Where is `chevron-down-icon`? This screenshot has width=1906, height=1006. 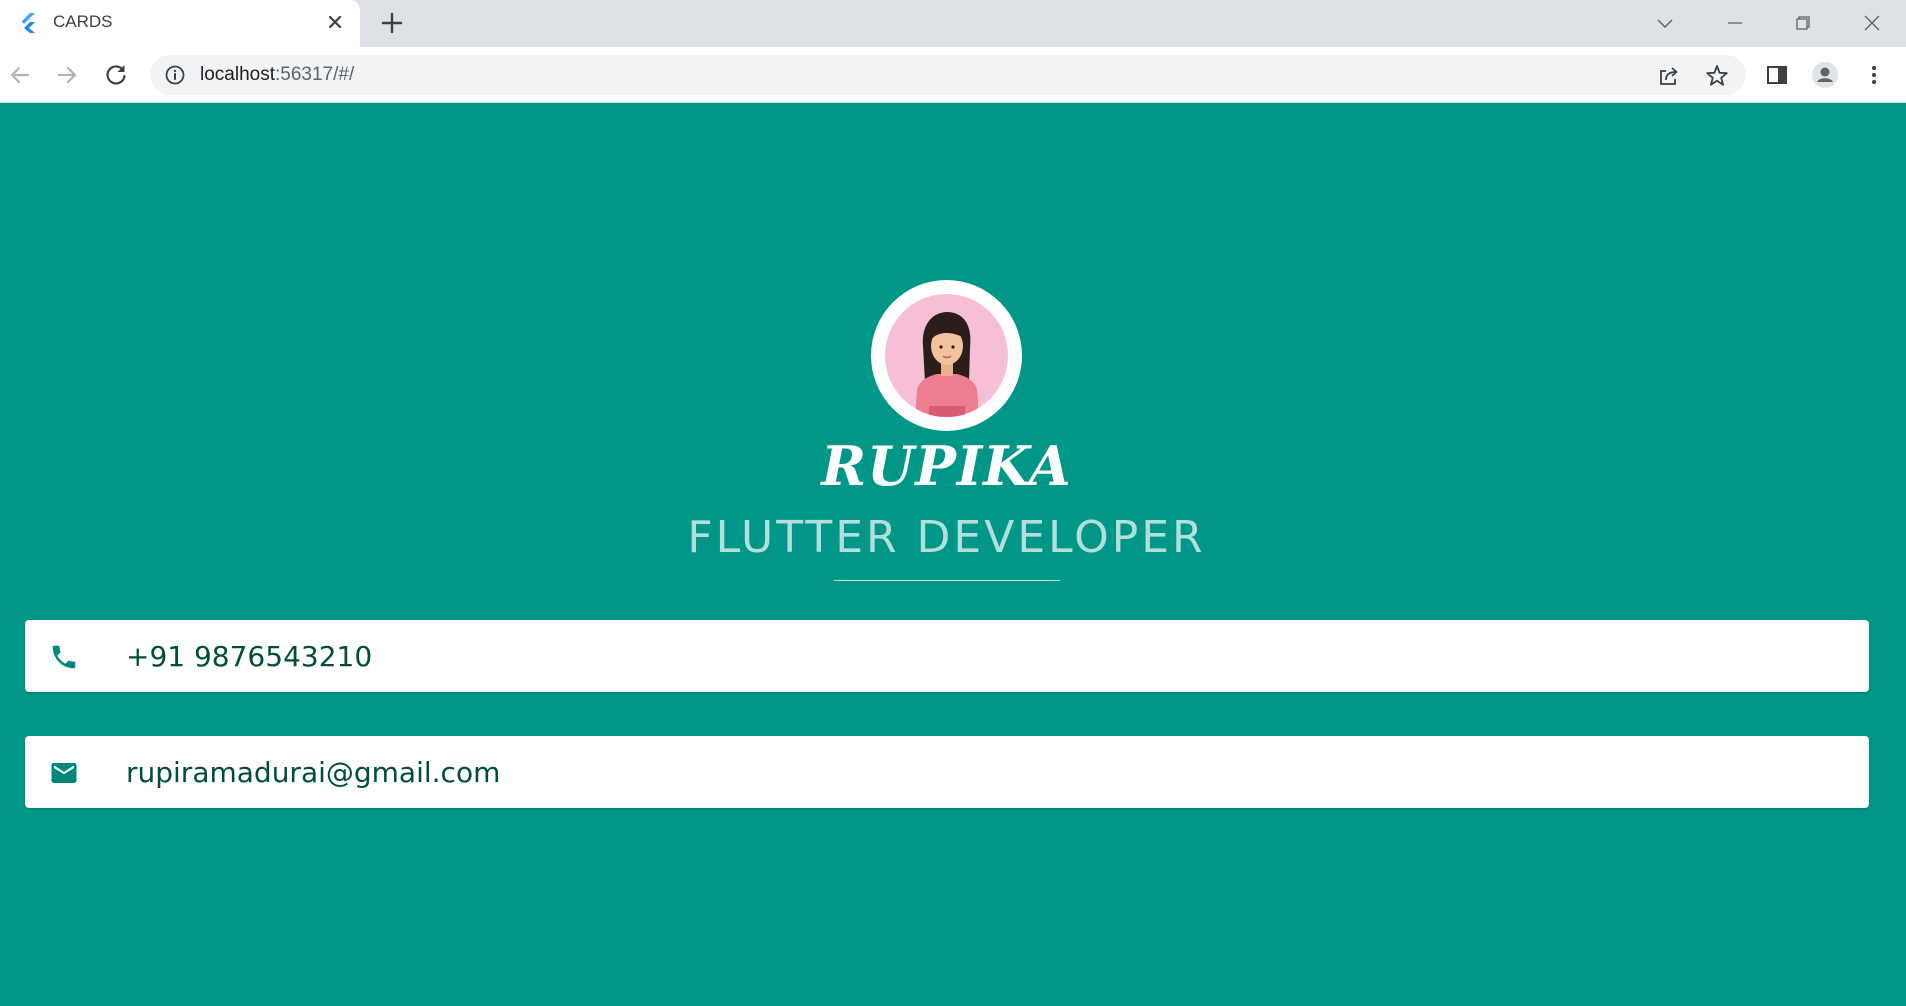
chevron-down-icon is located at coordinates (1665, 23).